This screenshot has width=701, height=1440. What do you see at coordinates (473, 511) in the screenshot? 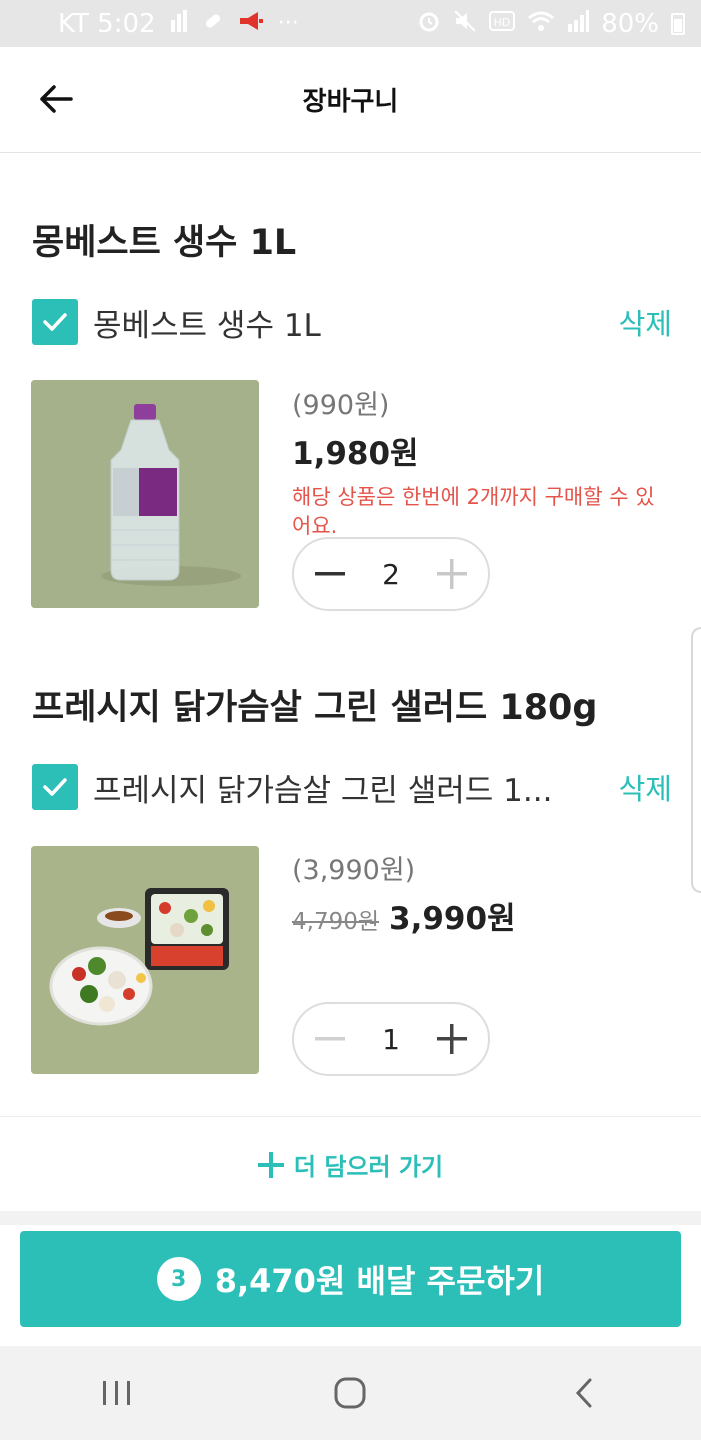
I see `purchase-limit-note: 해당 상품은 한번에 2개까지 구매할 수 있어요.` at bounding box center [473, 511].